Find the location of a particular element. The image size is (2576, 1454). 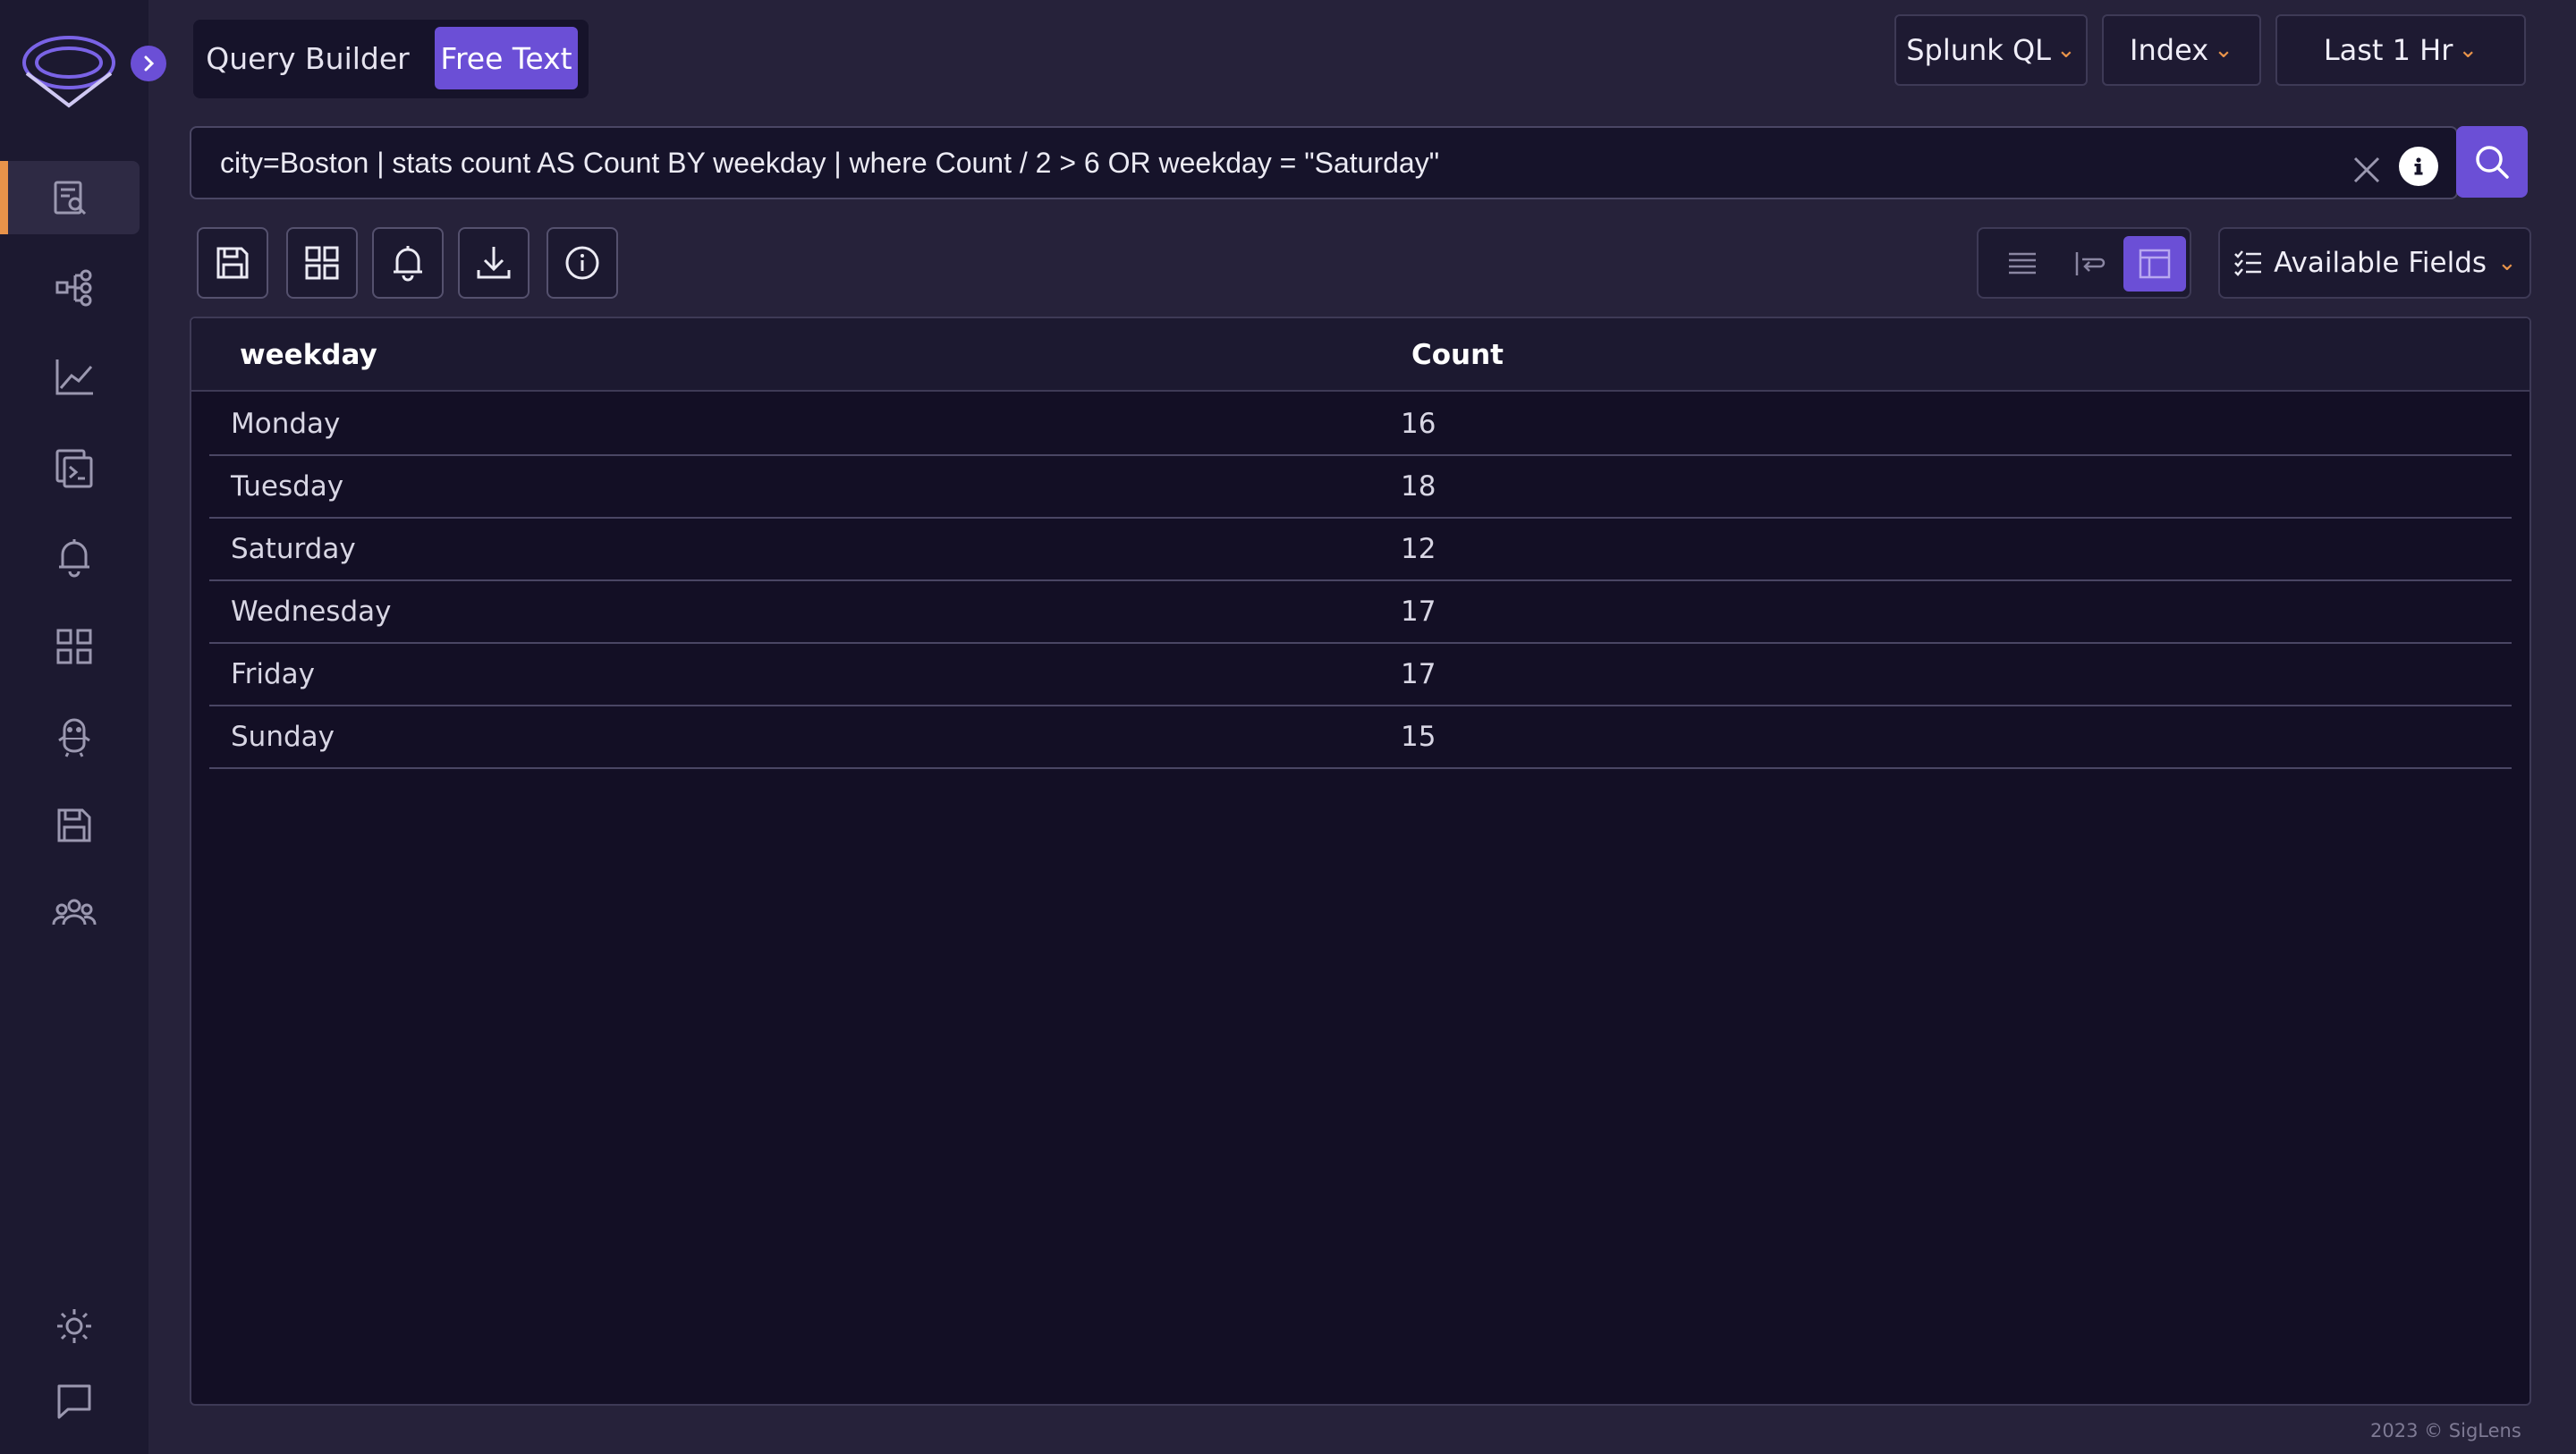

save-query-button is located at coordinates (232, 263).